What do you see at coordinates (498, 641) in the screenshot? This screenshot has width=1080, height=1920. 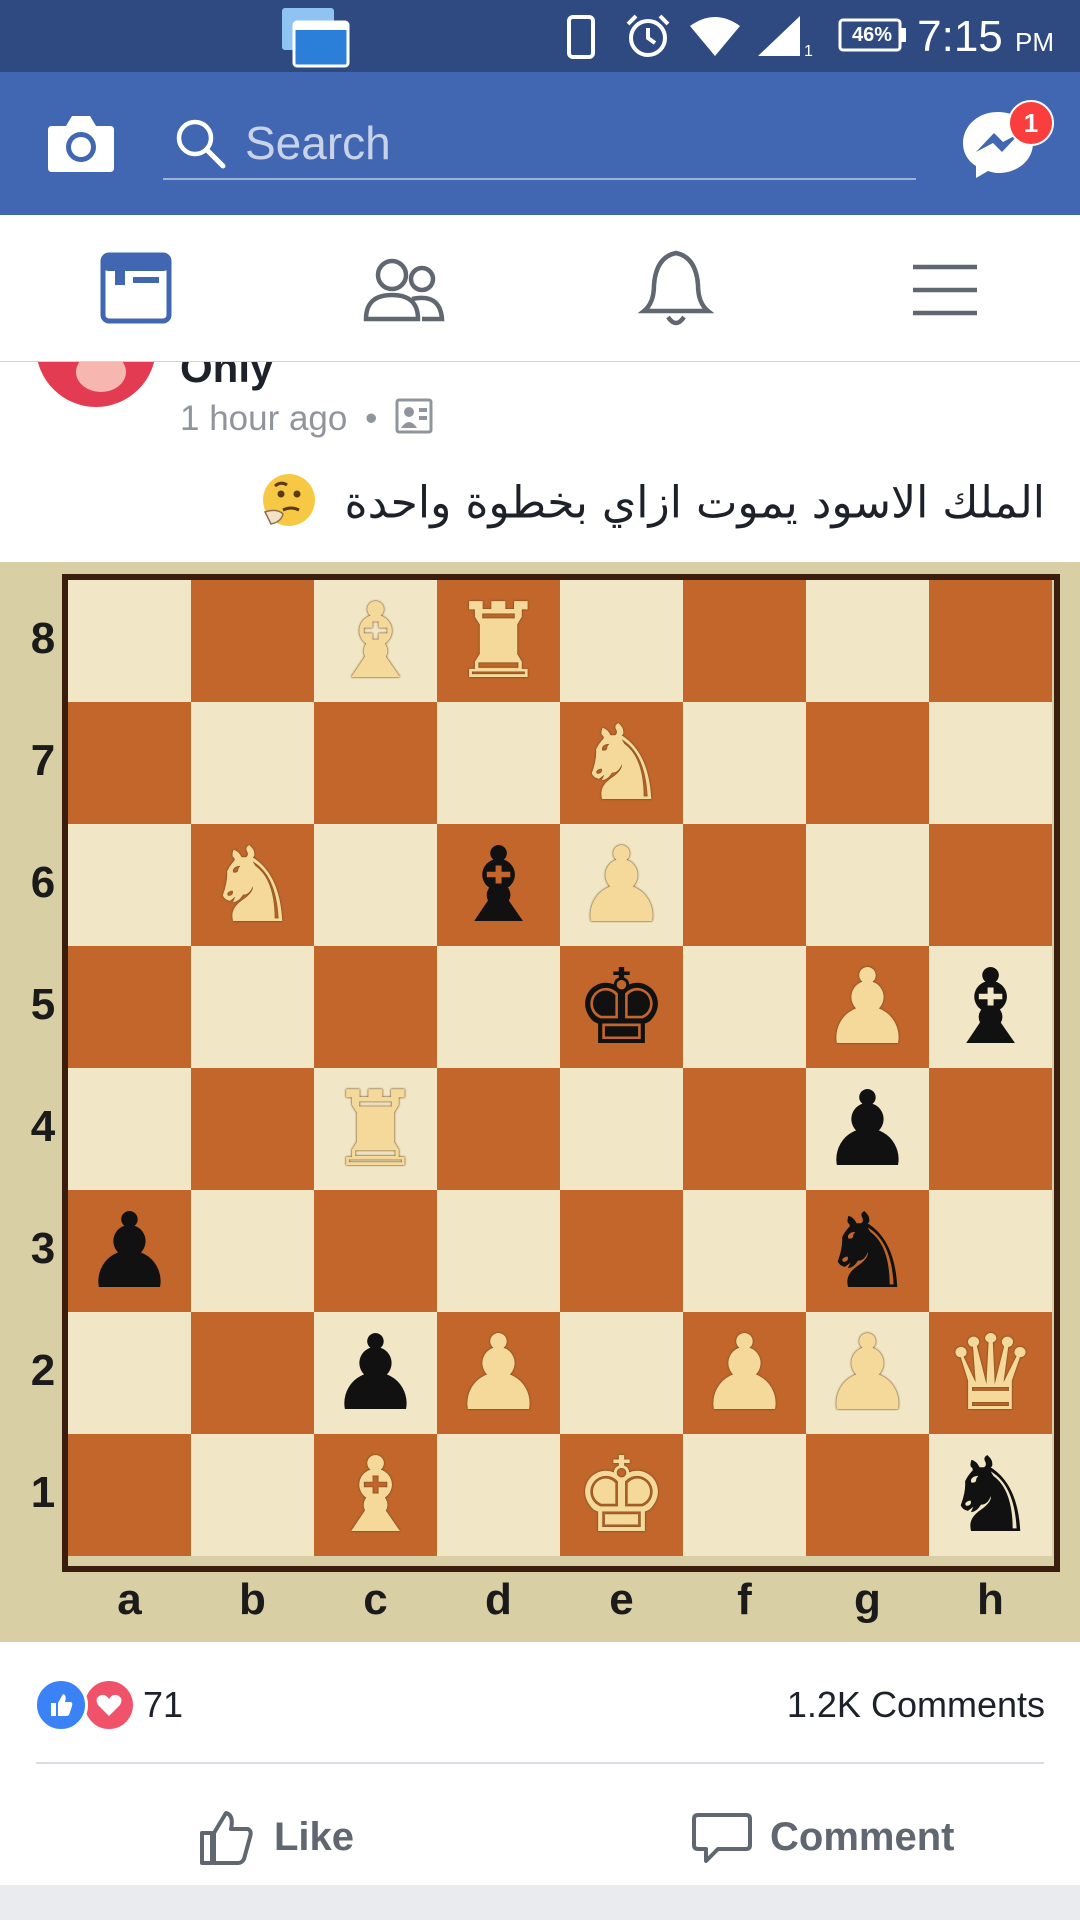 I see `white-rook-d8: ♜` at bounding box center [498, 641].